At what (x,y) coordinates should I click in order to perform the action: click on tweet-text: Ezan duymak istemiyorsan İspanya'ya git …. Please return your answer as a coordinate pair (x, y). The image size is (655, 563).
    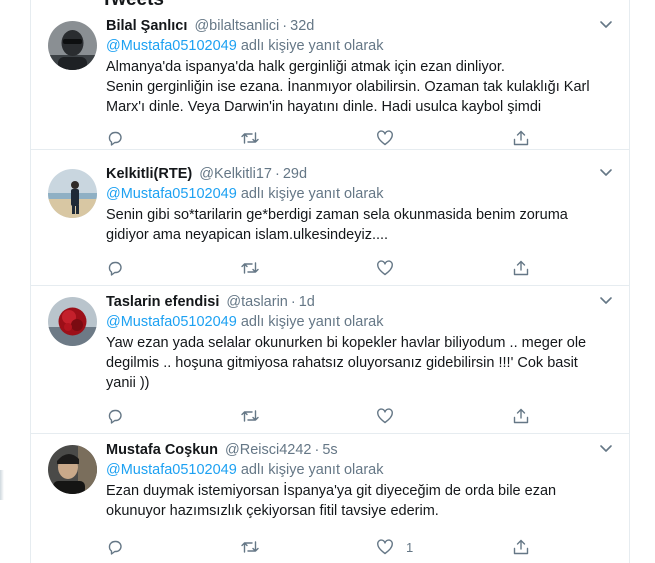
    Looking at the image, I should click on (360, 501).